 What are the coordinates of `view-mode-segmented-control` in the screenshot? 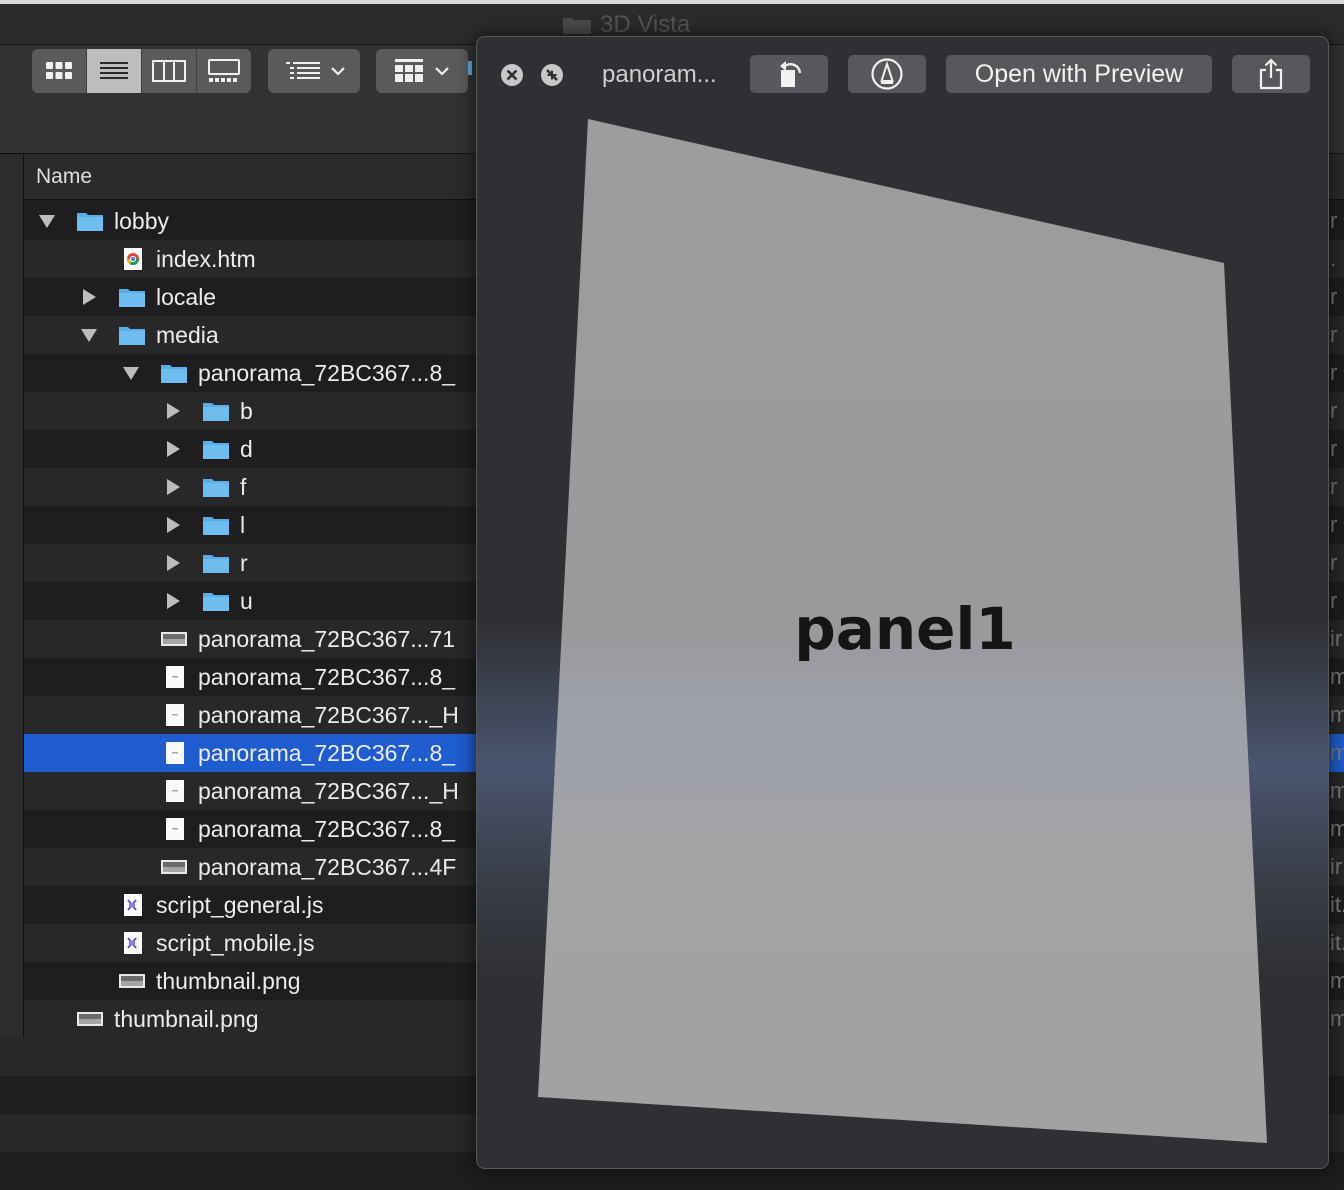 It's located at (141, 71).